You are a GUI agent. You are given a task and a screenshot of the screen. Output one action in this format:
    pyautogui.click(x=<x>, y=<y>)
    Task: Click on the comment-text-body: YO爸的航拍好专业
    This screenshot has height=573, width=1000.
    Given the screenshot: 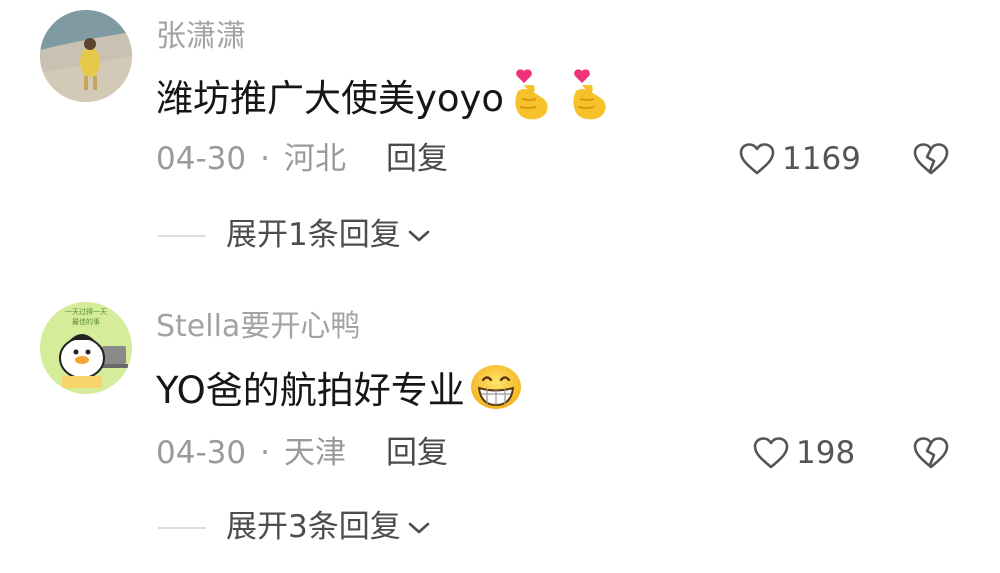 What is the action you would take?
    pyautogui.click(x=310, y=390)
    